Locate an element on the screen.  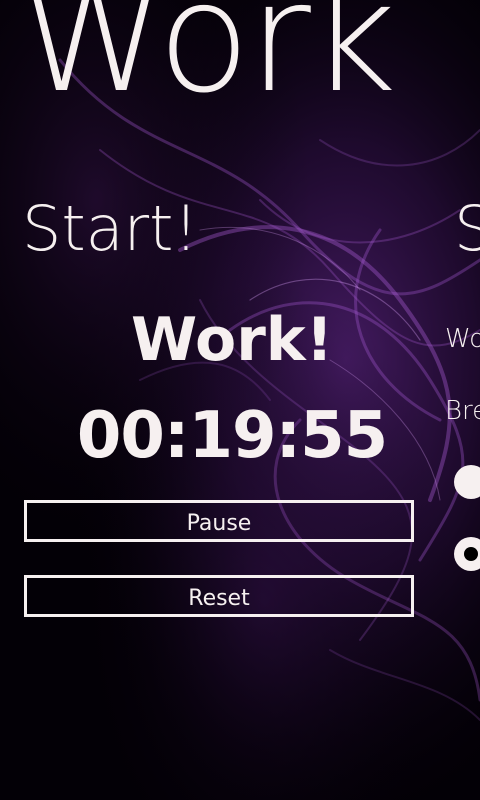
countdown-timer: 00:19:55 is located at coordinates (232, 436).